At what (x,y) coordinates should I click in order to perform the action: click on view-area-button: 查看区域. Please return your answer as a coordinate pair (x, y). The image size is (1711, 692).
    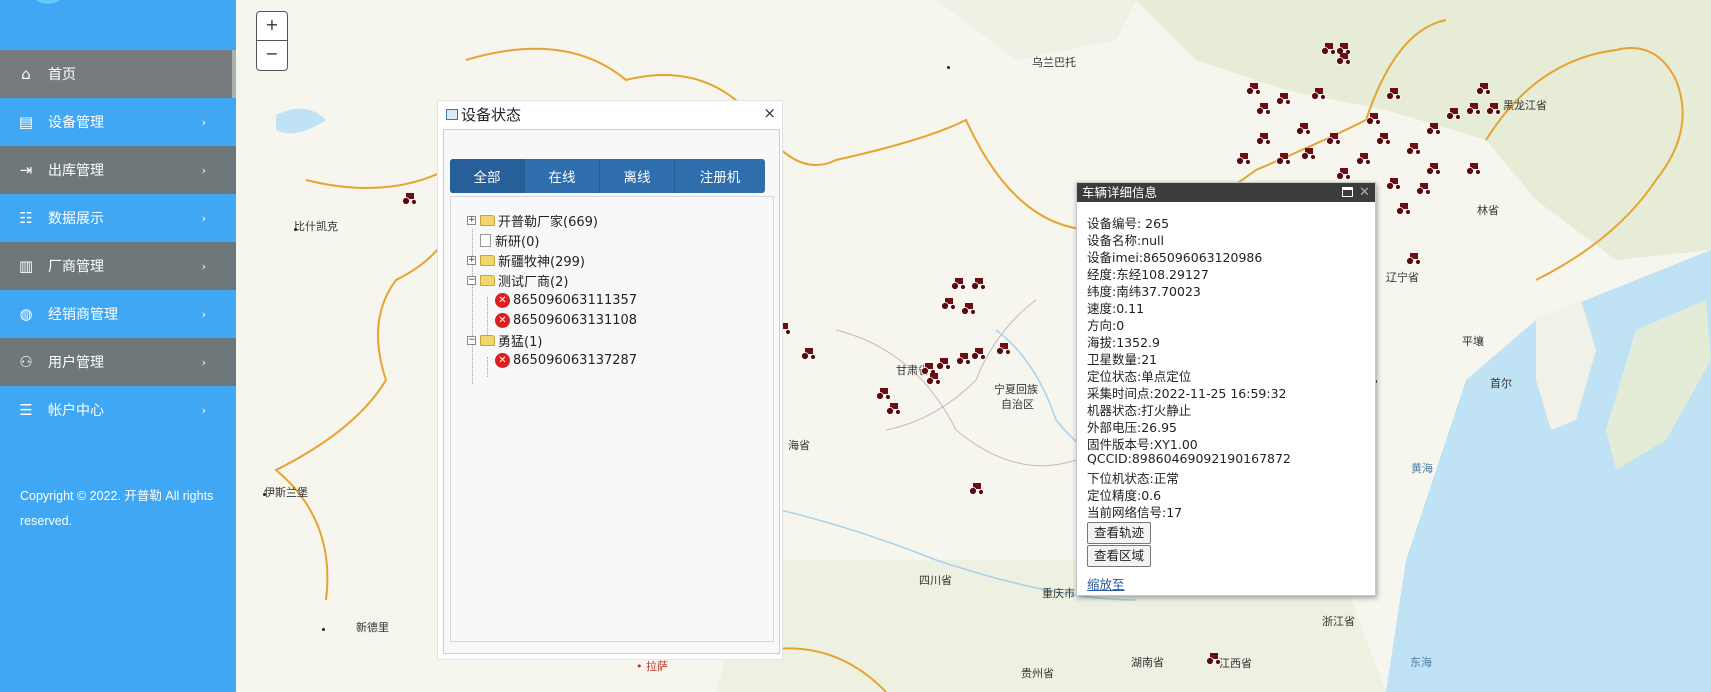
    Looking at the image, I should click on (1119, 556).